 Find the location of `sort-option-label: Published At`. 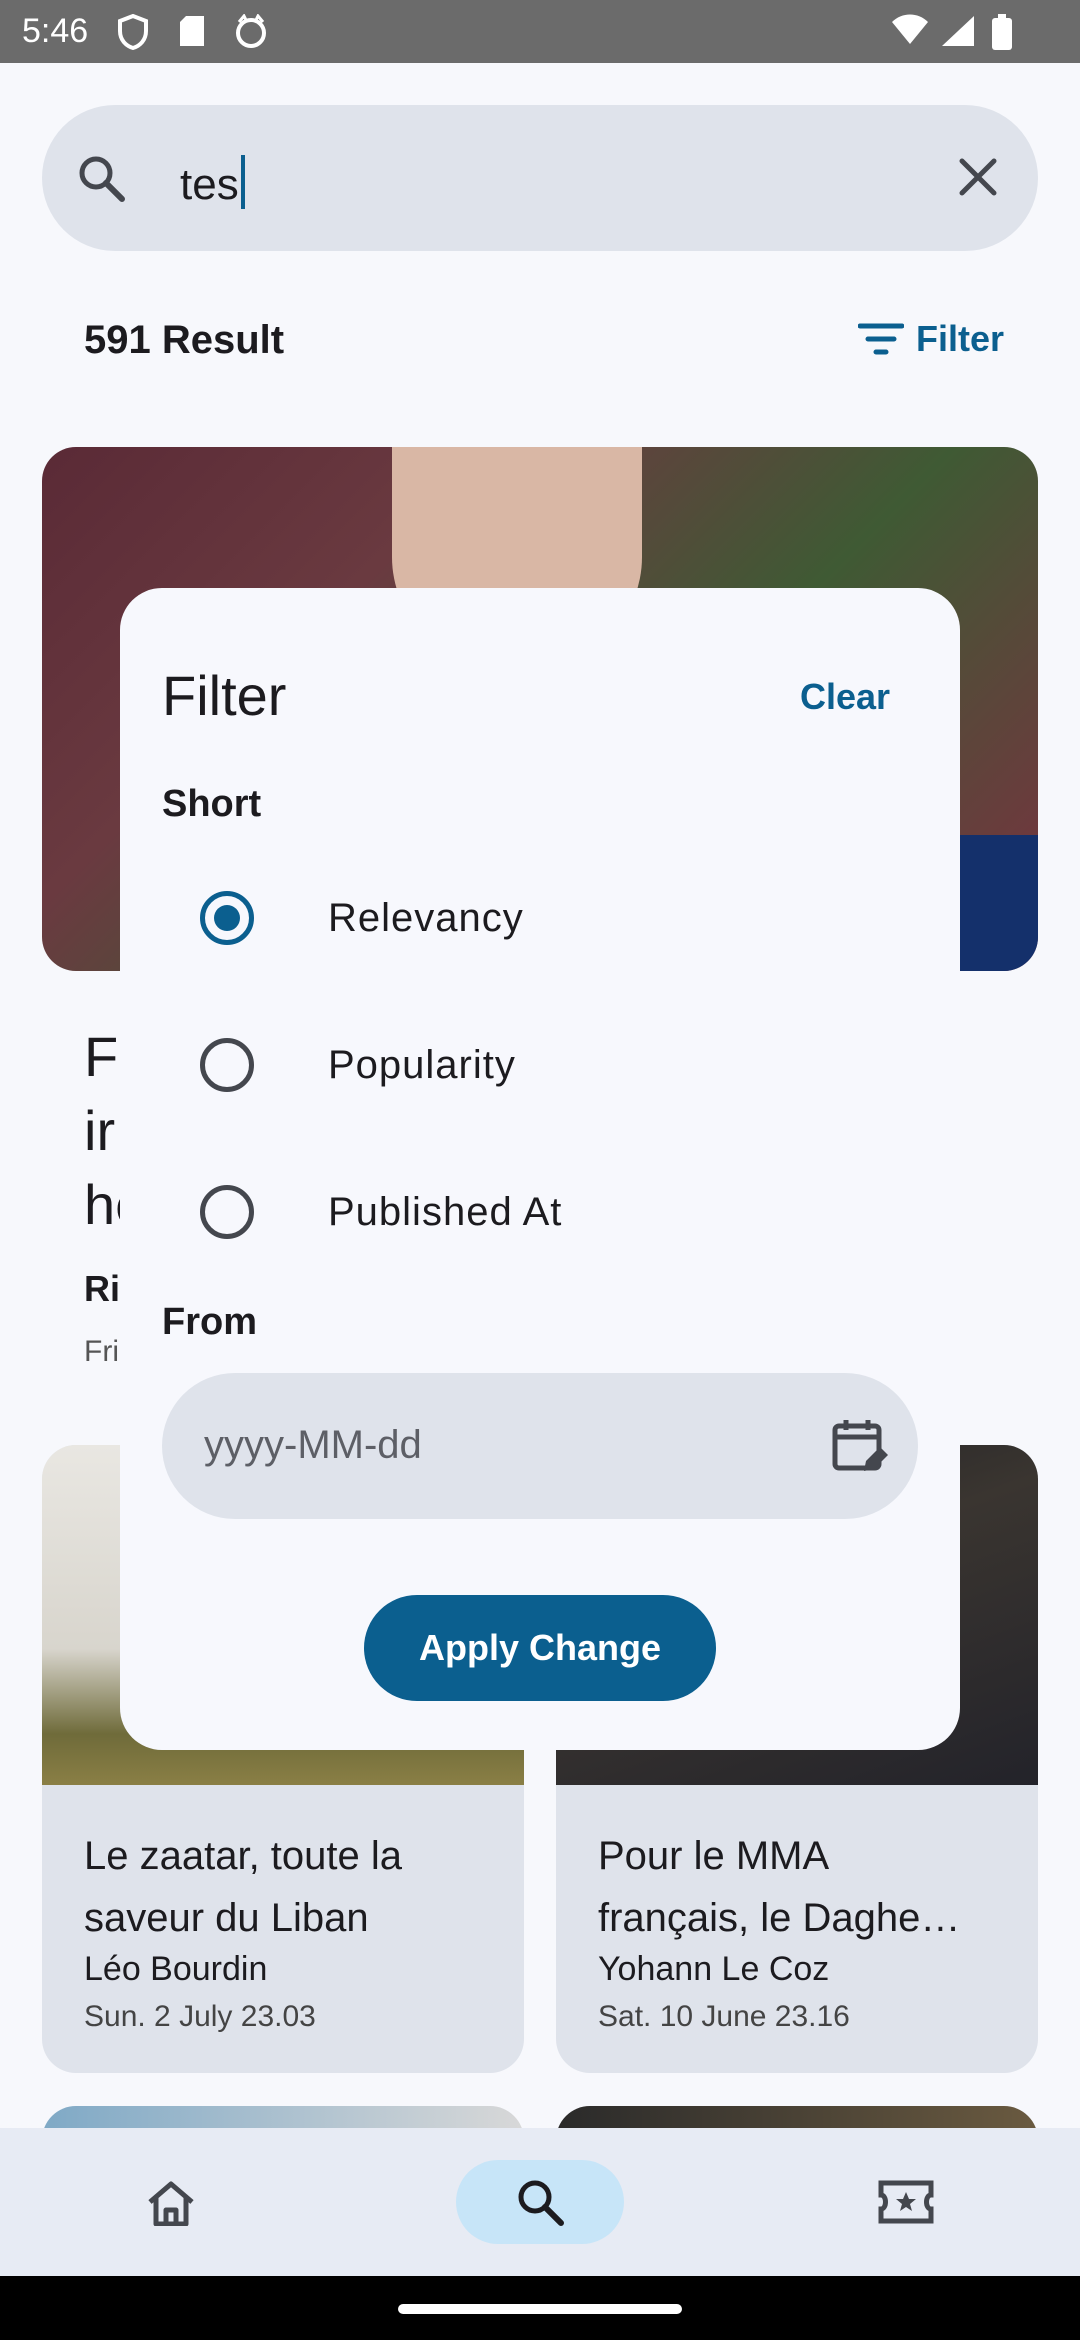

sort-option-label: Published At is located at coordinates (445, 1211).